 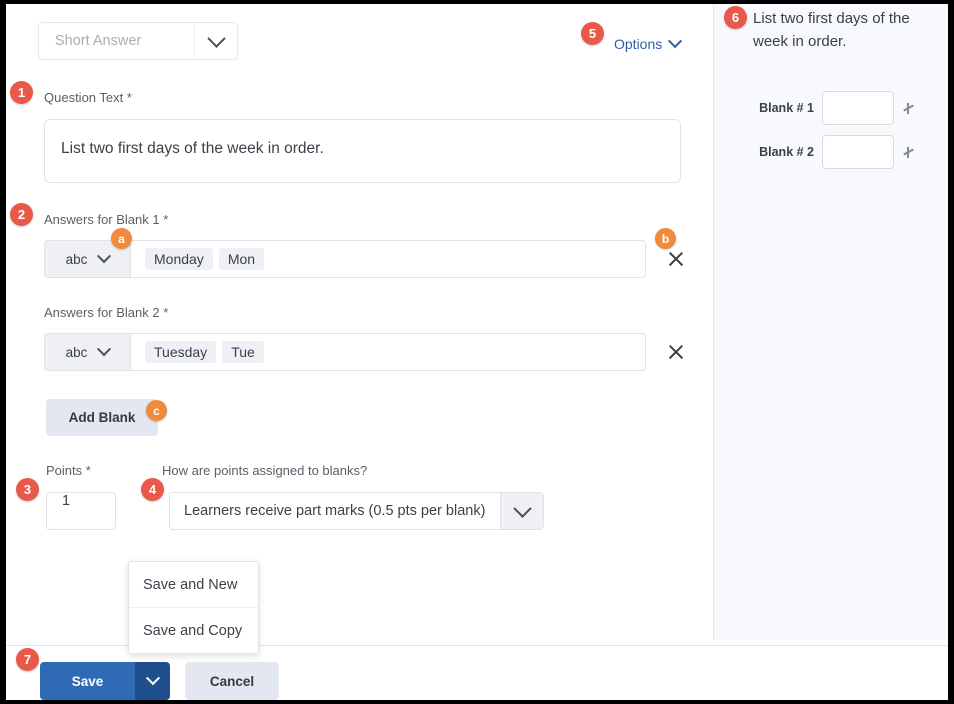 What do you see at coordinates (193, 630) in the screenshot?
I see `menu-item-save-and-copy: Save and Copy` at bounding box center [193, 630].